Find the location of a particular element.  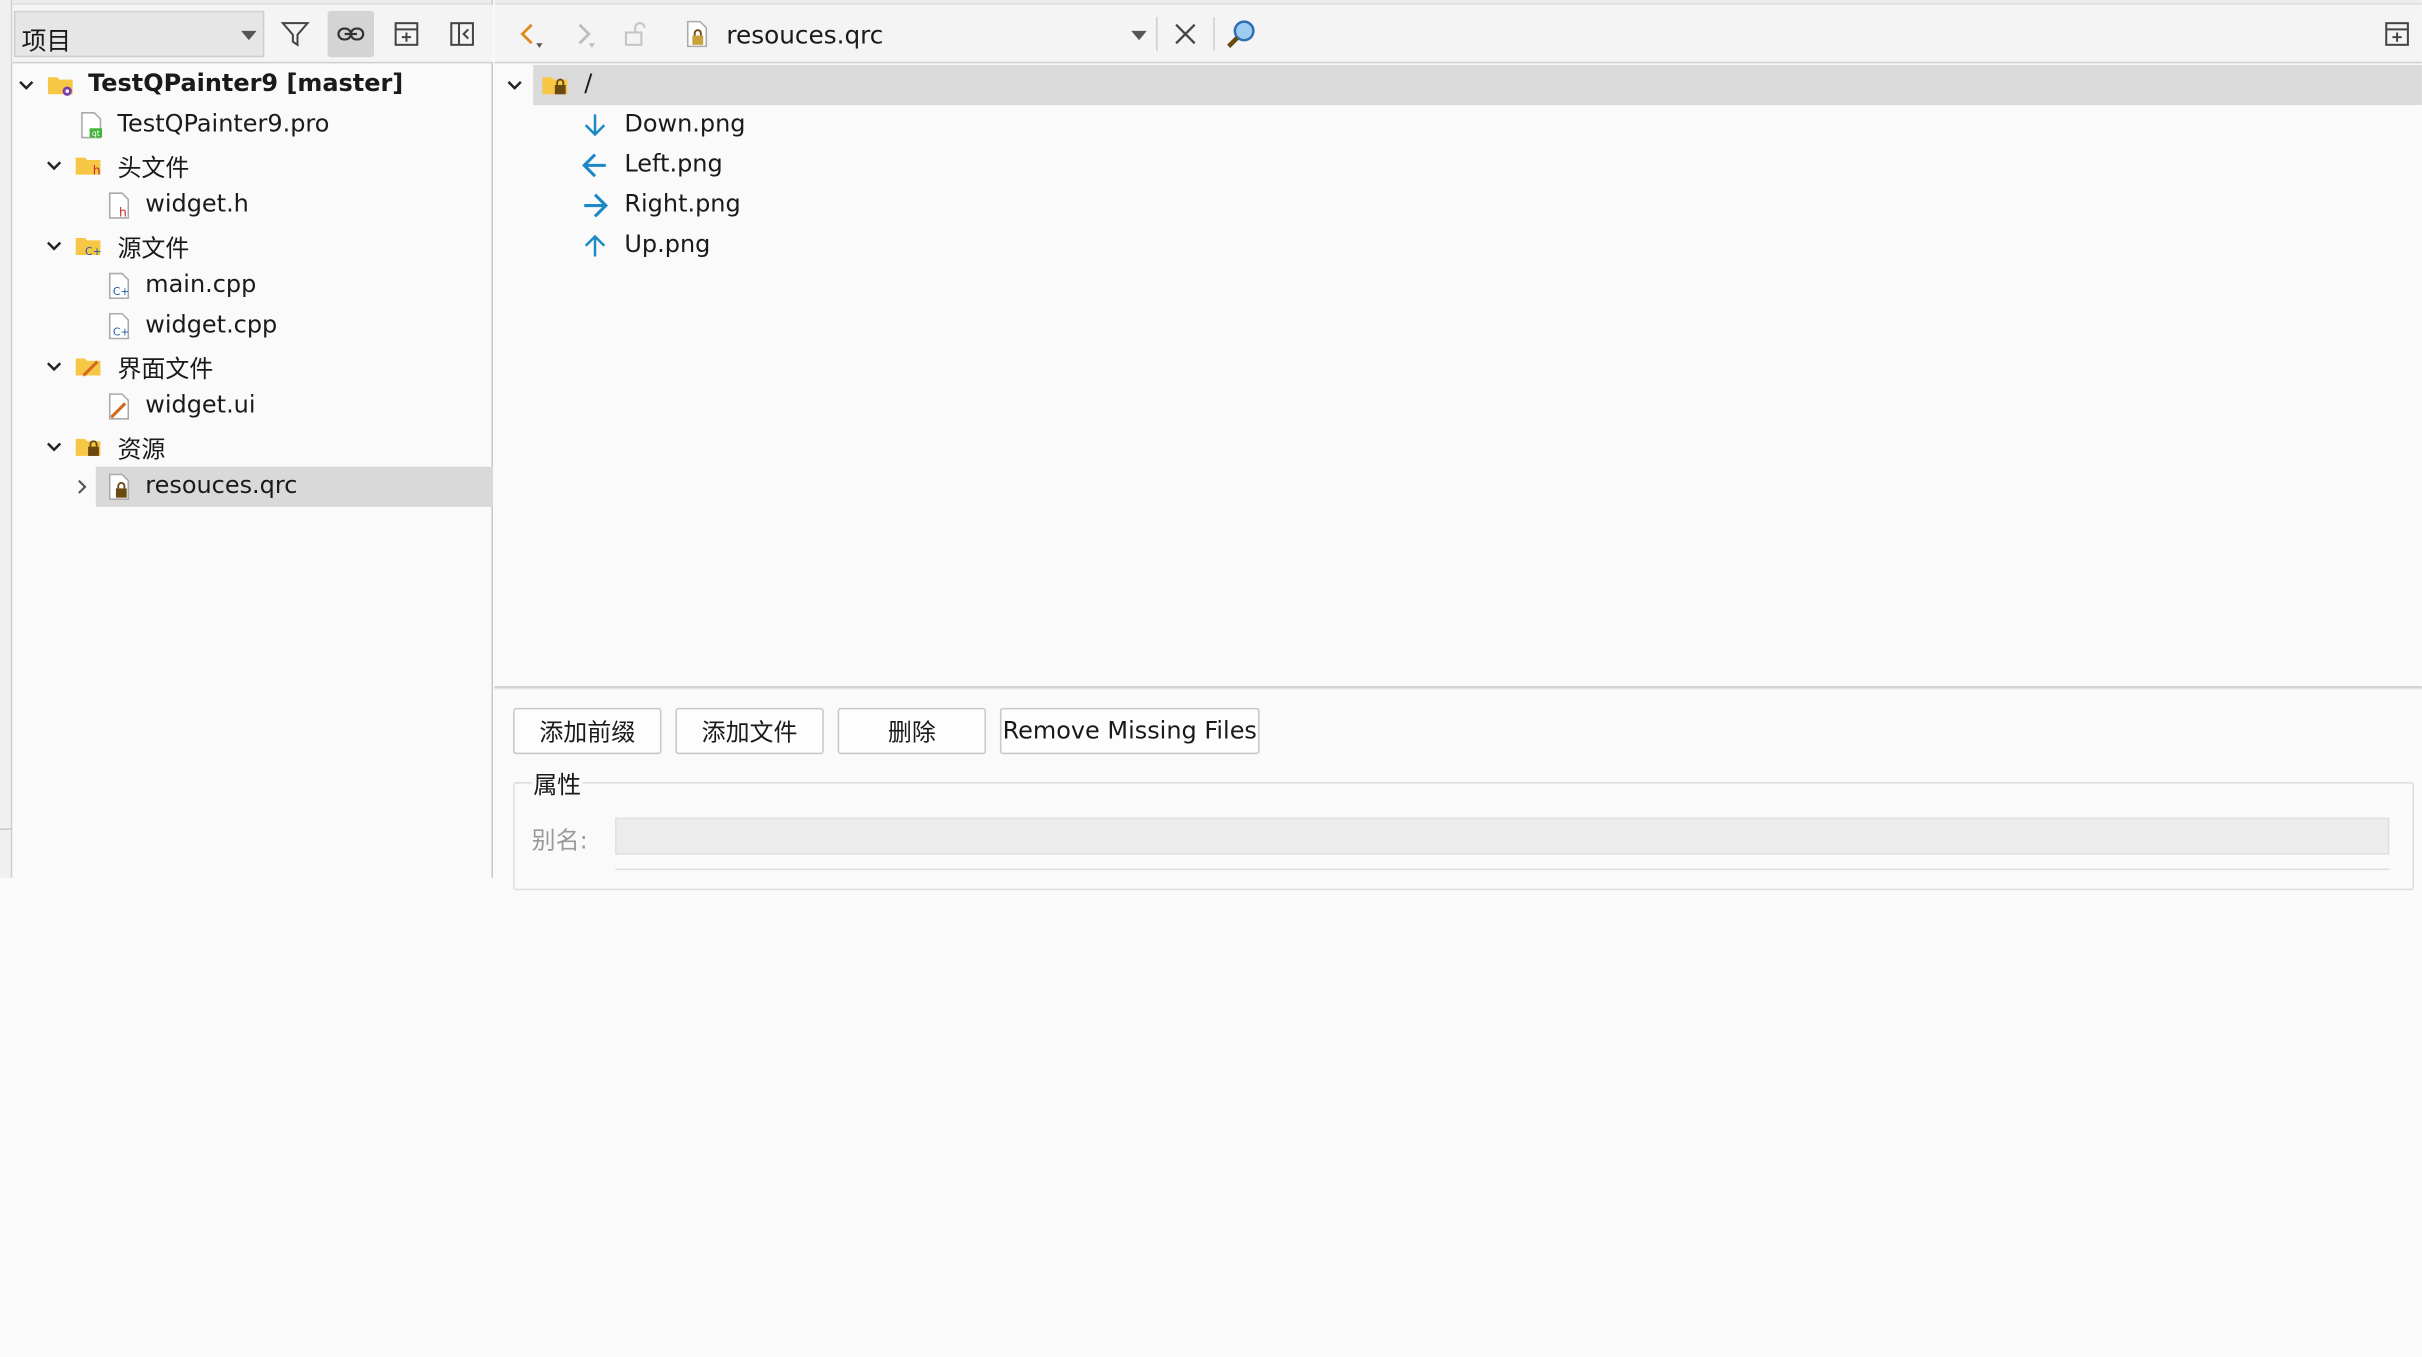

resource-file-name: Right.png is located at coordinates (682, 204).